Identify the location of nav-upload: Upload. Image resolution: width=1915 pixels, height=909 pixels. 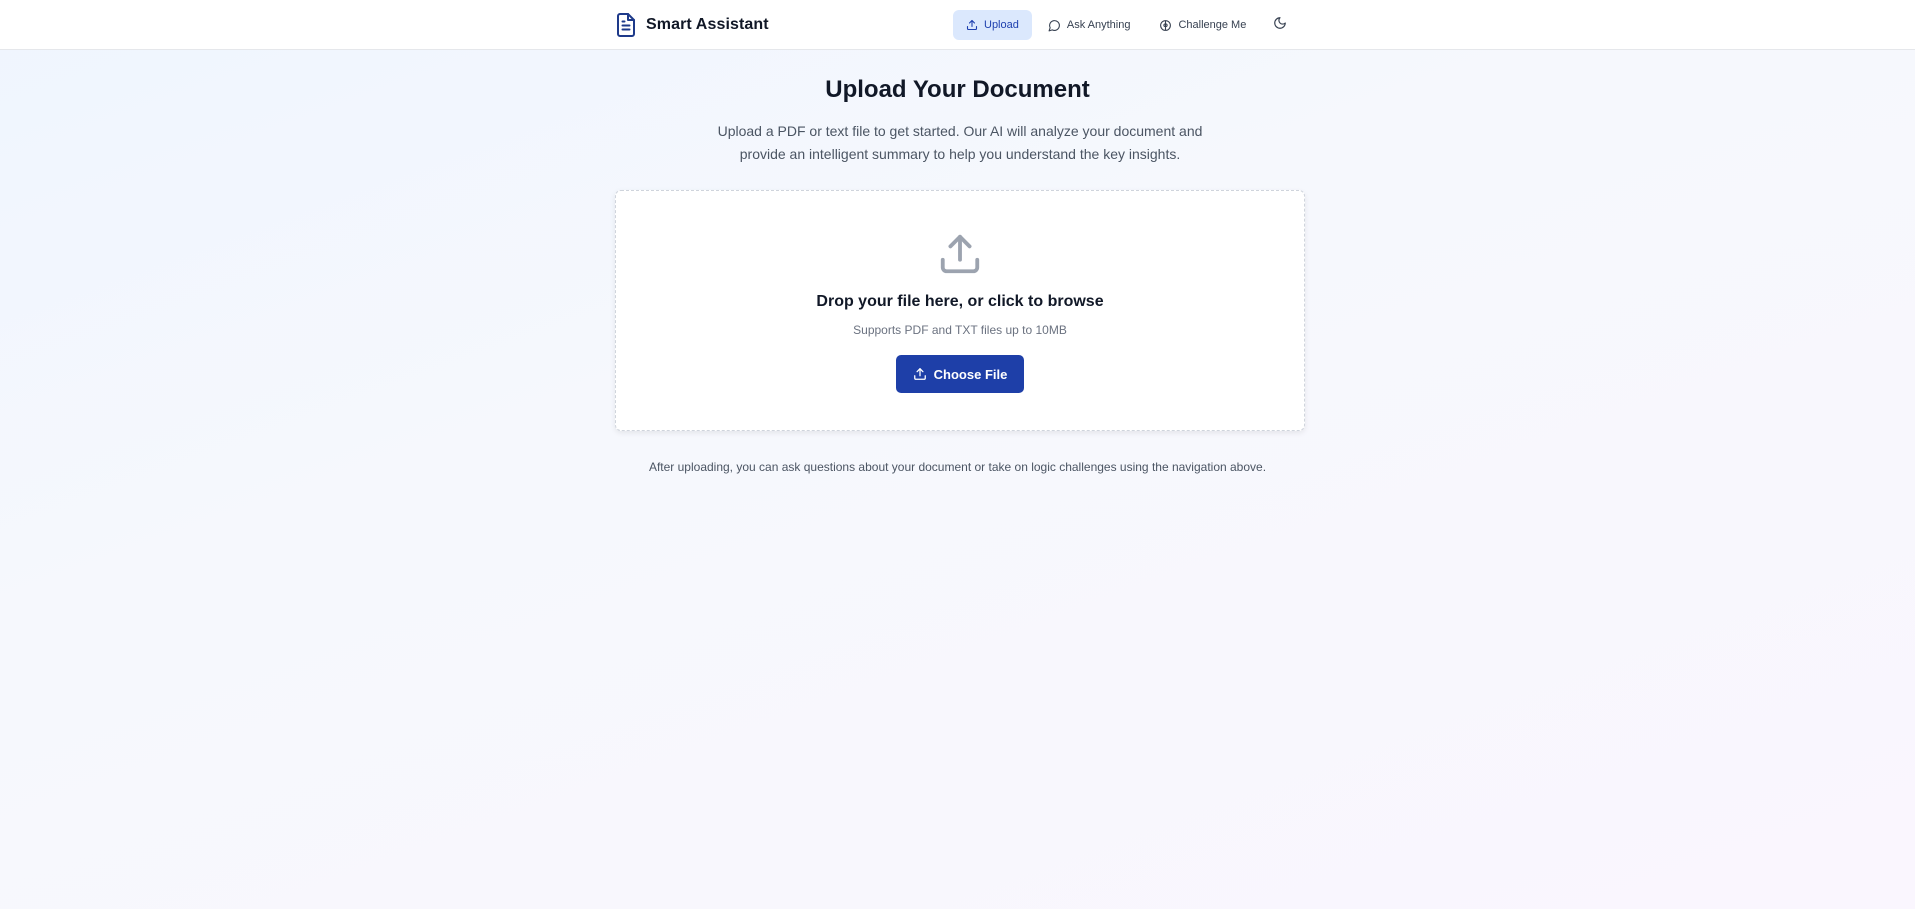
(992, 25).